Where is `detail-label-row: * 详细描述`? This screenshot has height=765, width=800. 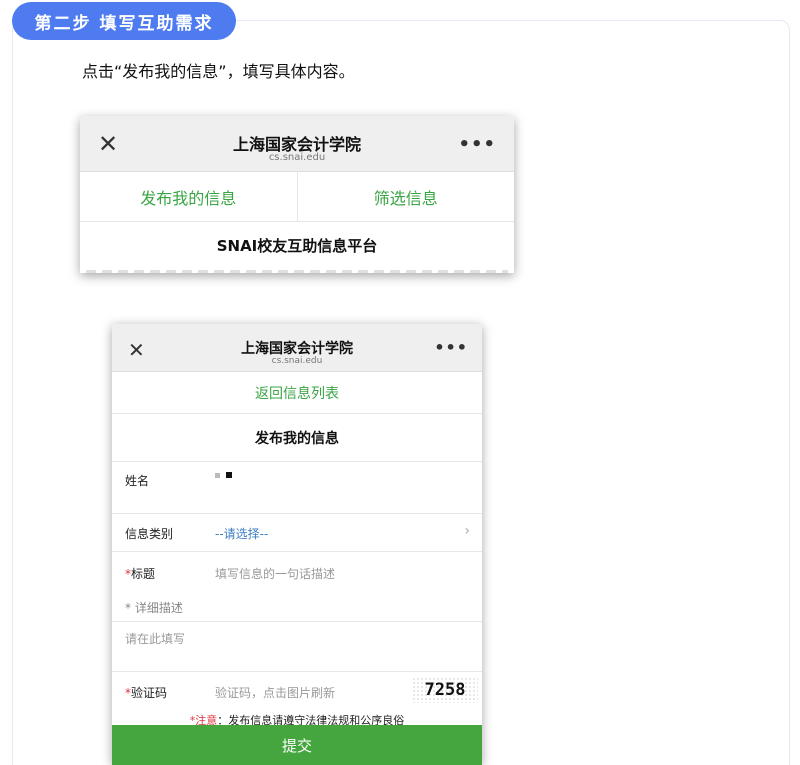 detail-label-row: * 详细描述 is located at coordinates (297, 607).